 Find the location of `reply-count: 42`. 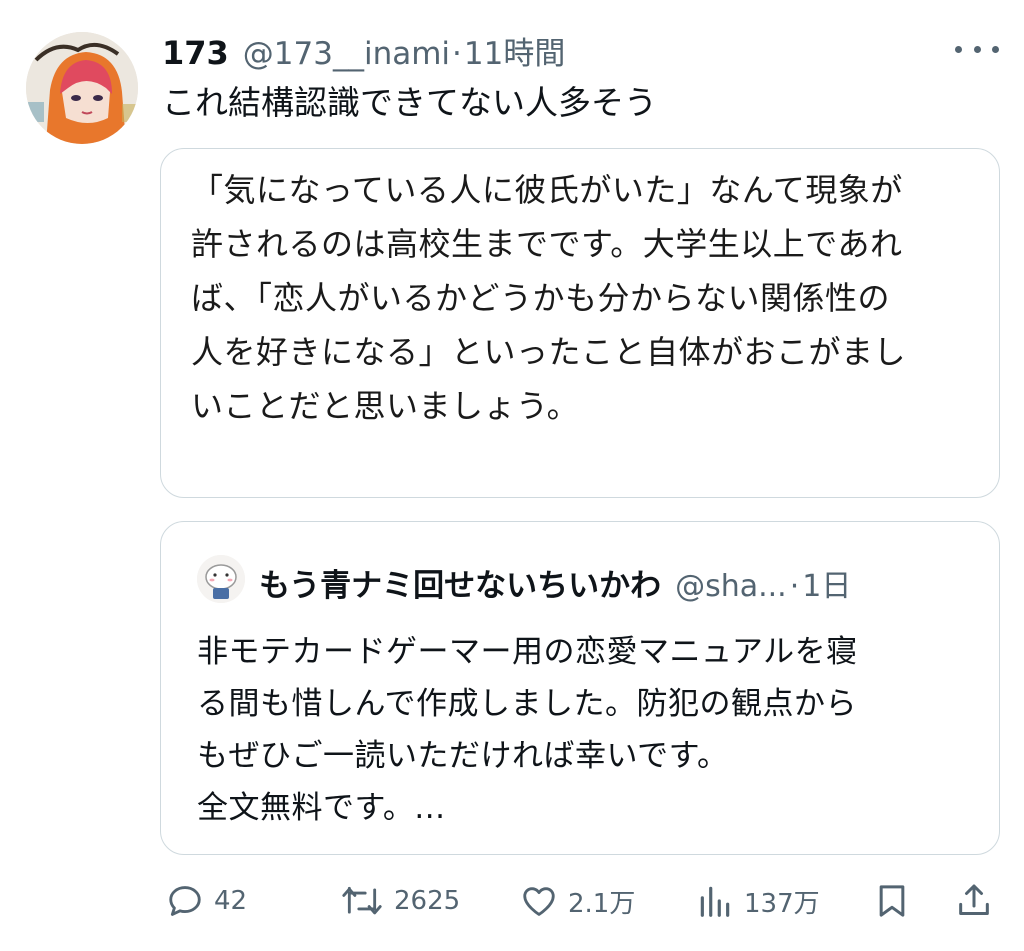

reply-count: 42 is located at coordinates (231, 901).